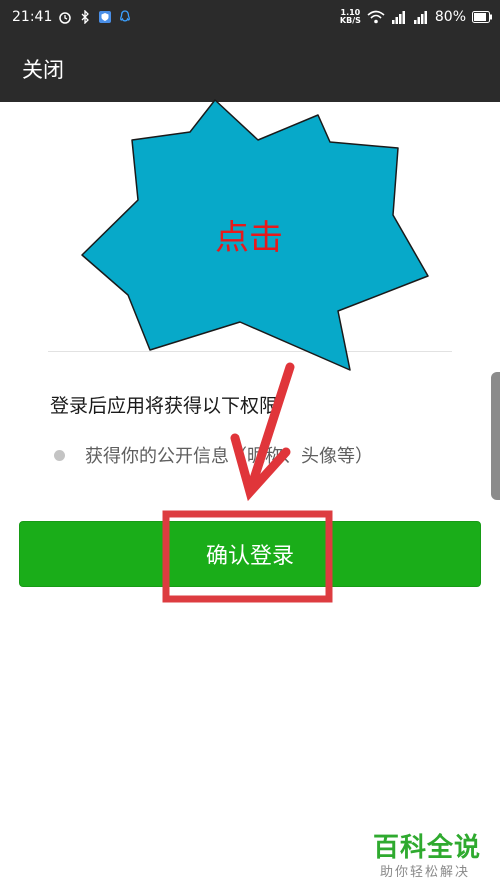 The height and width of the screenshot is (889, 500). I want to click on confirm-login-button: 确认登录, so click(250, 554).